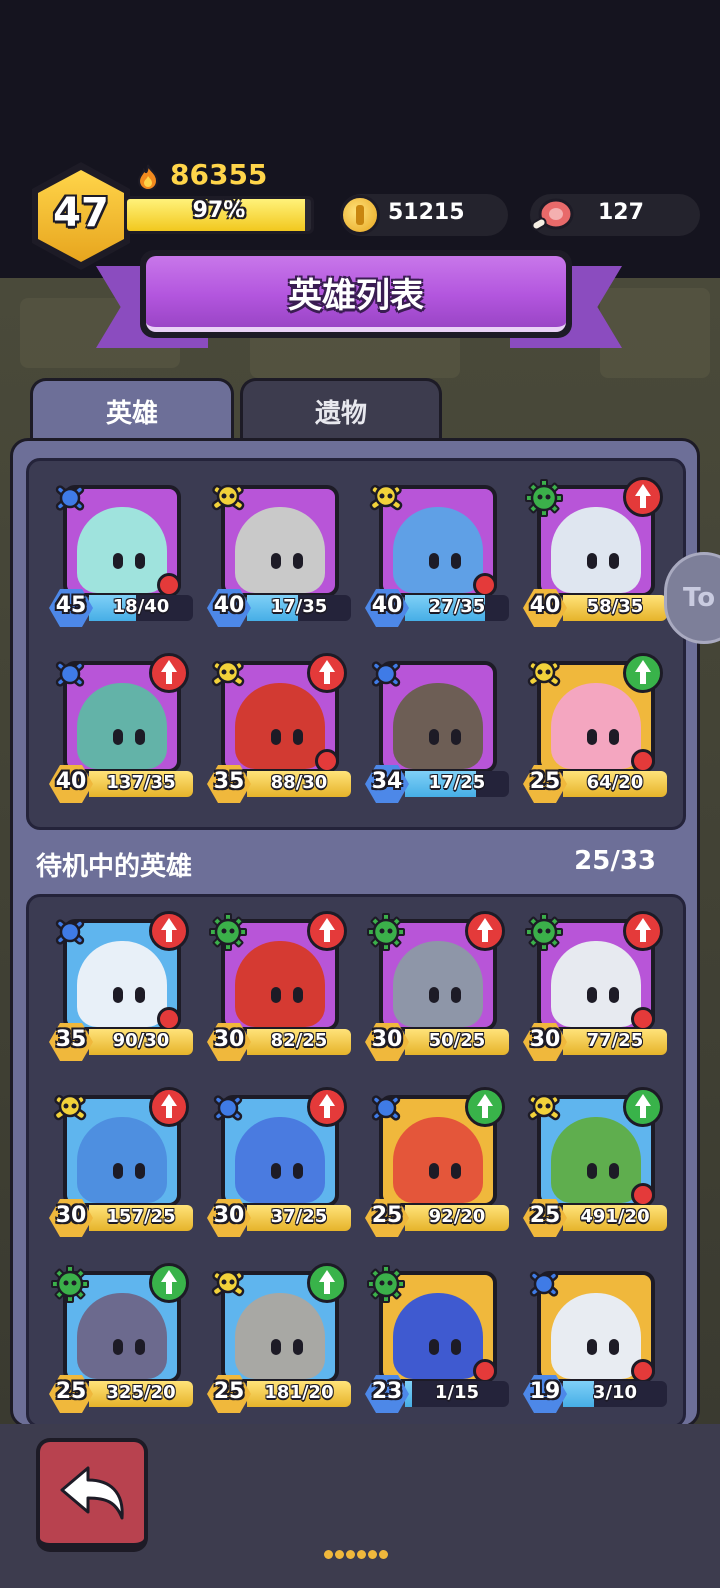 The height and width of the screenshot is (1588, 720). I want to click on hero-card: 37/25 30, so click(287, 1162).